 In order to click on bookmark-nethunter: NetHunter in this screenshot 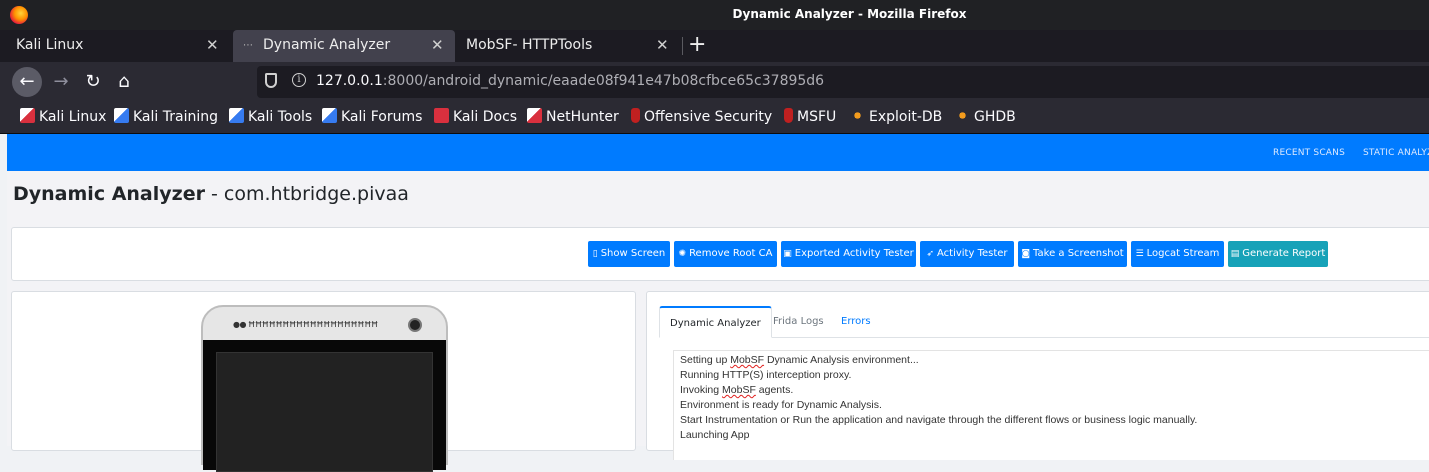, I will do `click(573, 116)`.